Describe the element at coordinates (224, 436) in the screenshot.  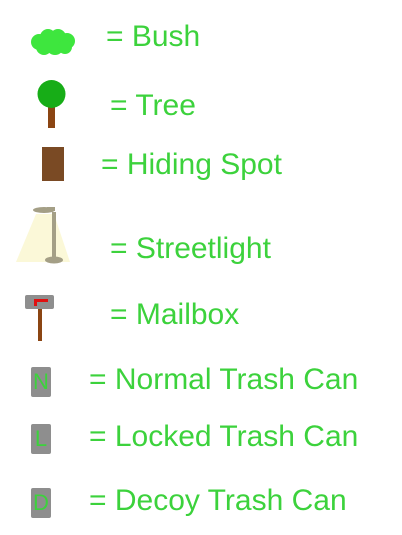
I see `legend-label-locked-trash-can: = Locked Trash Can` at that location.